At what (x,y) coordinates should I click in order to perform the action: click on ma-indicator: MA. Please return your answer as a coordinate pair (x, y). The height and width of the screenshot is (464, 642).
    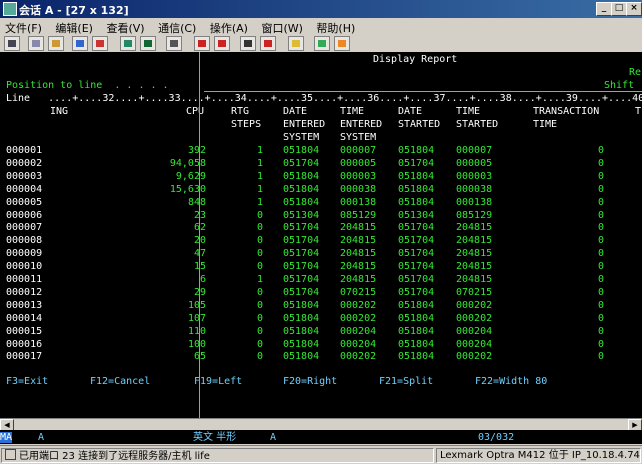
    Looking at the image, I should click on (6, 437).